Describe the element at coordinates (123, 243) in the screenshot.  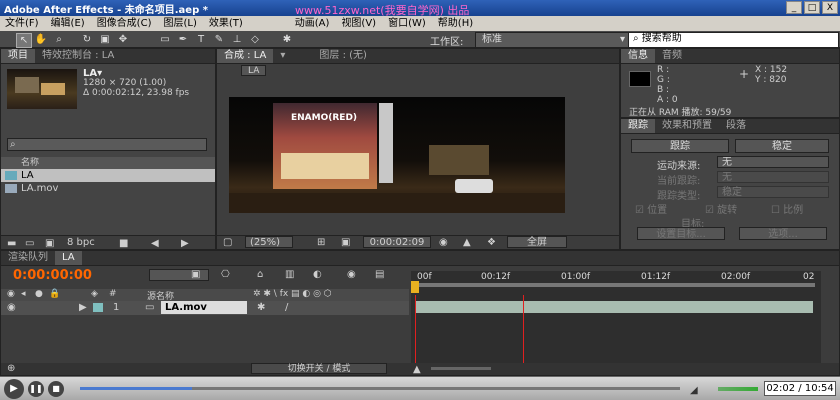
I see `delete-icon: ■` at that location.